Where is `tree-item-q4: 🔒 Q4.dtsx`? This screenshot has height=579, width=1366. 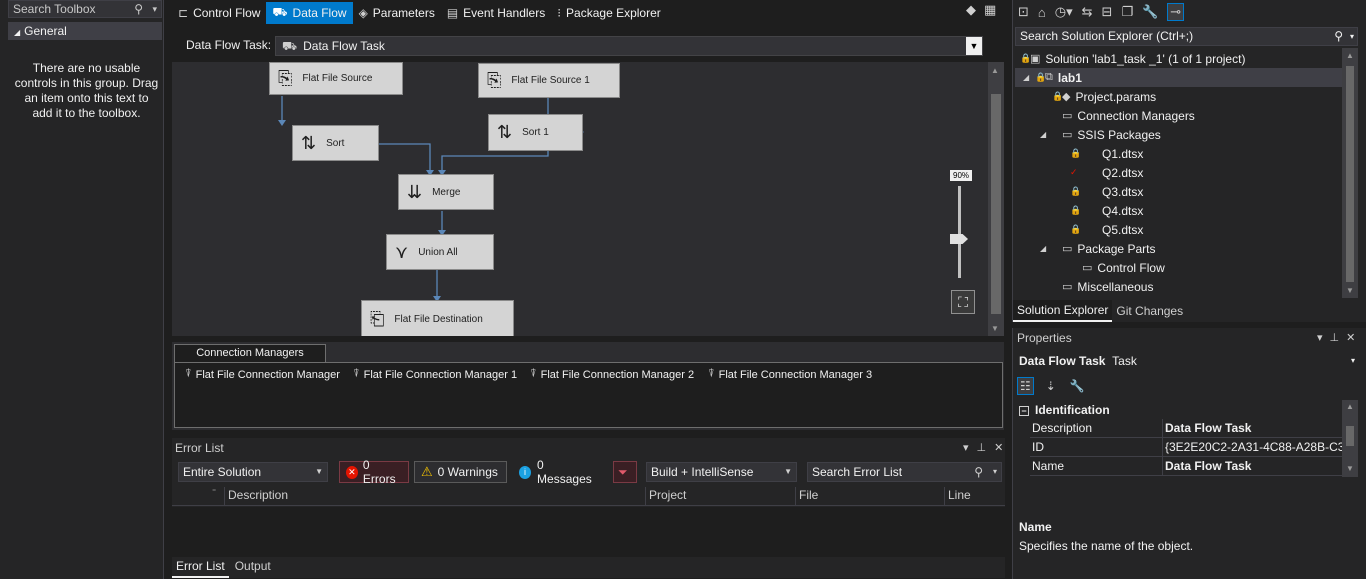 tree-item-q4: 🔒 Q4.dtsx is located at coordinates (1106, 210).